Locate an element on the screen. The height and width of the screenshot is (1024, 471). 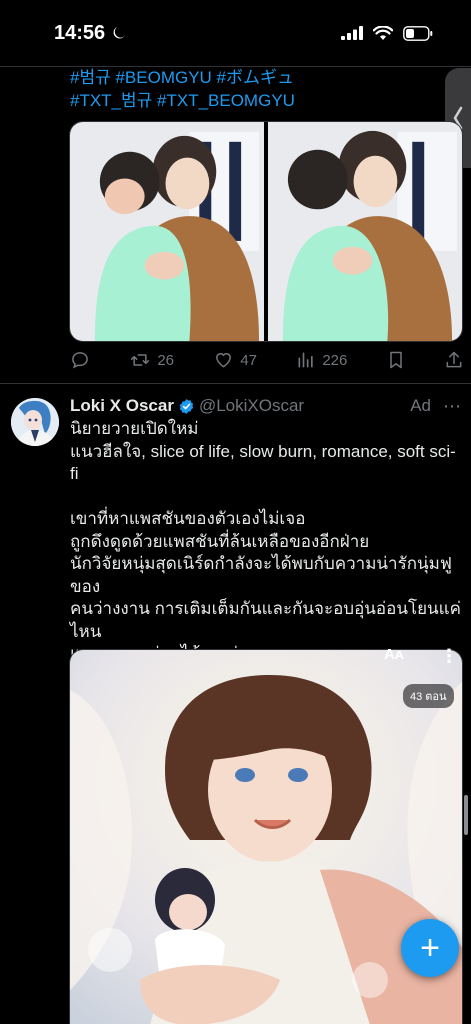
moon-icon is located at coordinates (119, 33).